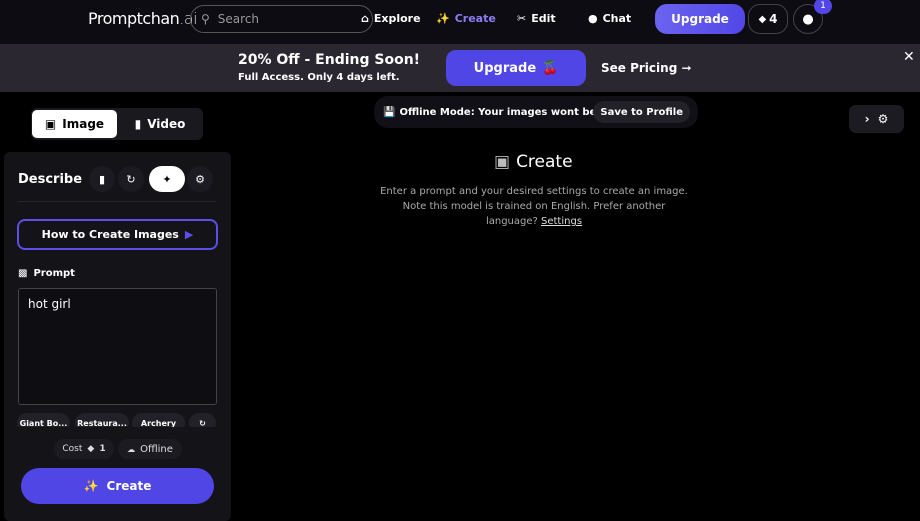 The width and height of the screenshot is (920, 521). I want to click on how-to-label: How to Create Images, so click(110, 234).